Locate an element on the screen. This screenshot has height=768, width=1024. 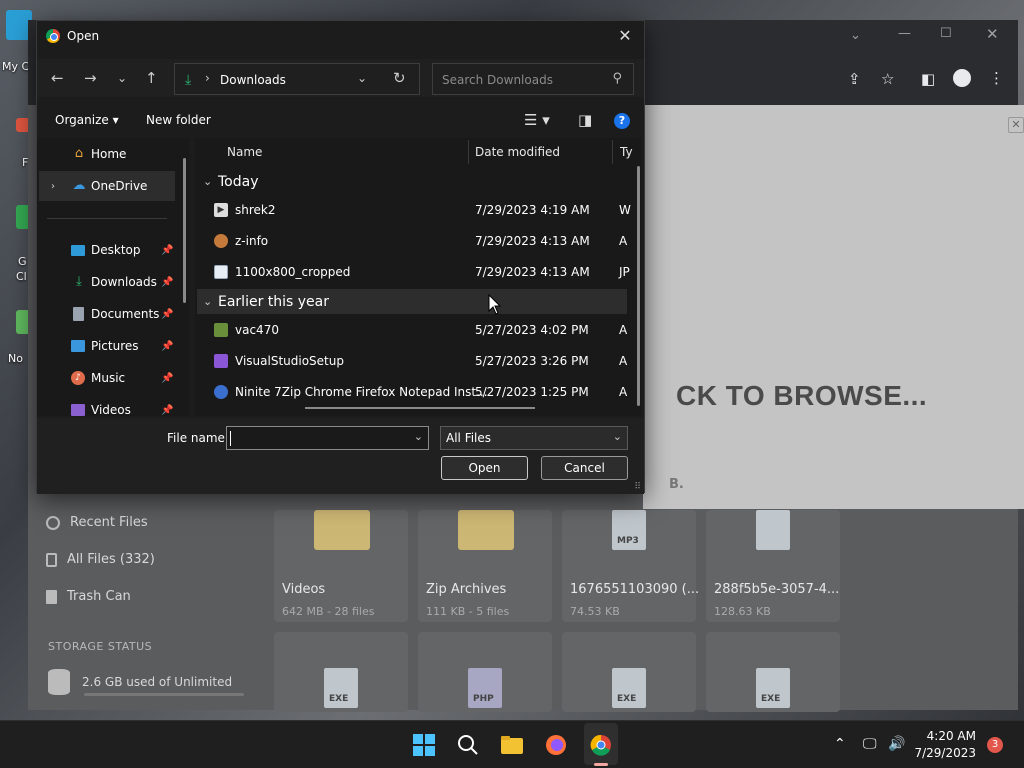
group-header-earlier-this-year: ⌄ Earlier this year is located at coordinates (412, 301).